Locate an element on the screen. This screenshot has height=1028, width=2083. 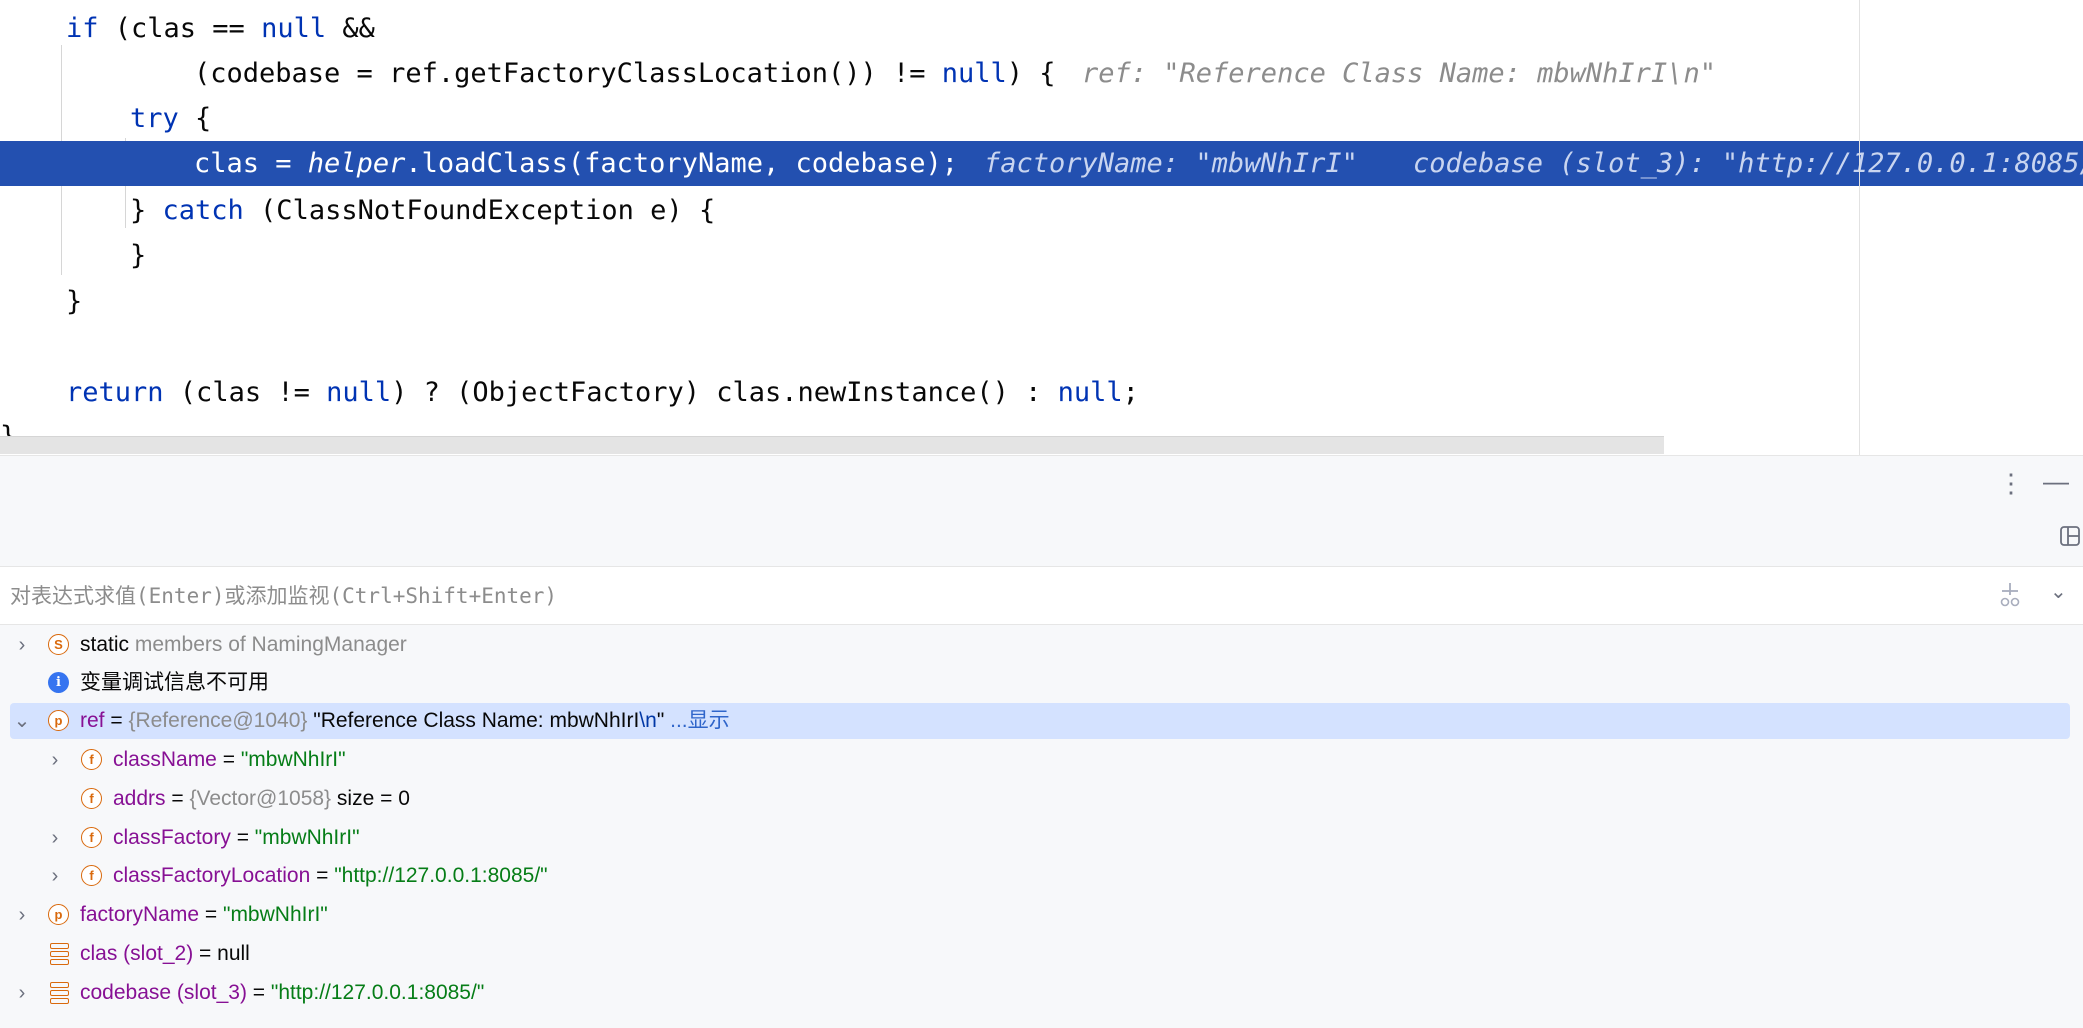
tree-row-addrs: f addrs = {Vector@1058} size = 0 is located at coordinates (1040, 799).